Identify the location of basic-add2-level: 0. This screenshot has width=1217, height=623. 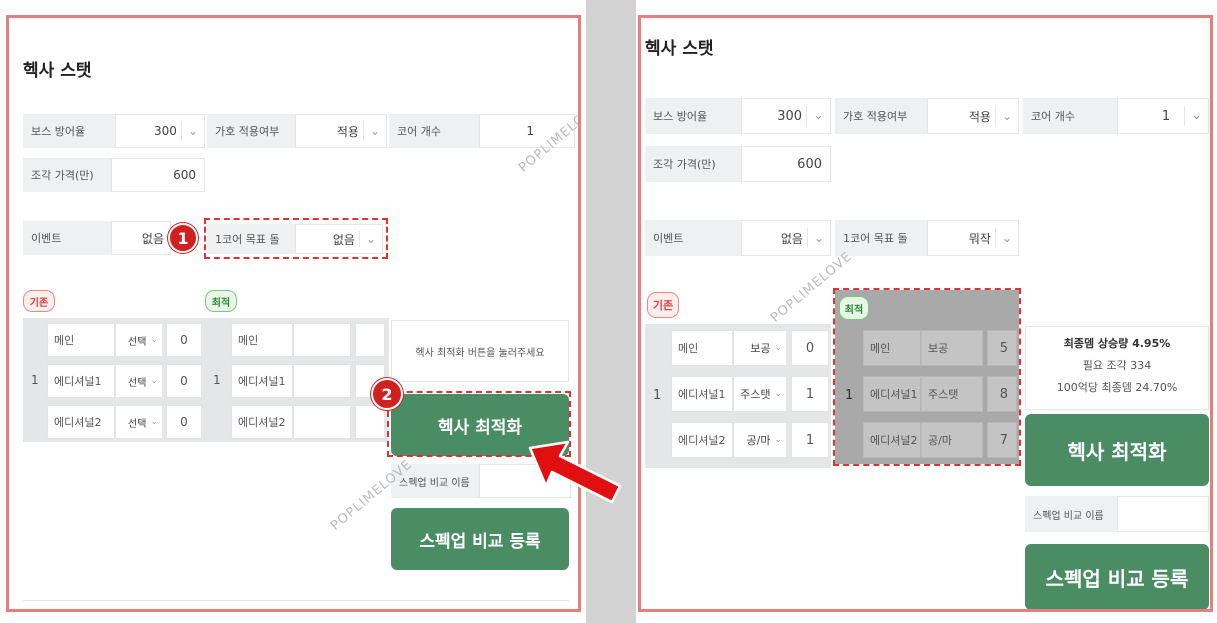
(184, 422).